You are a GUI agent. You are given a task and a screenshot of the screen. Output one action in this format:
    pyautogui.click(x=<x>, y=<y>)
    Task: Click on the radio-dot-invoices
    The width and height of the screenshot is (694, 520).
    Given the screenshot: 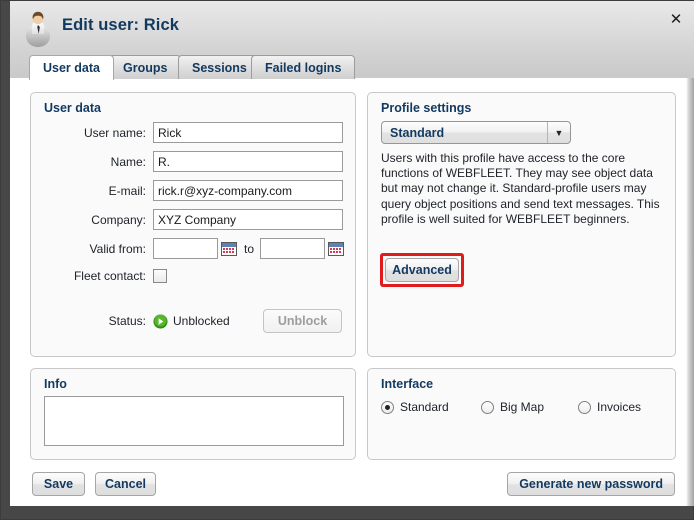 What is the action you would take?
    pyautogui.click(x=584, y=407)
    